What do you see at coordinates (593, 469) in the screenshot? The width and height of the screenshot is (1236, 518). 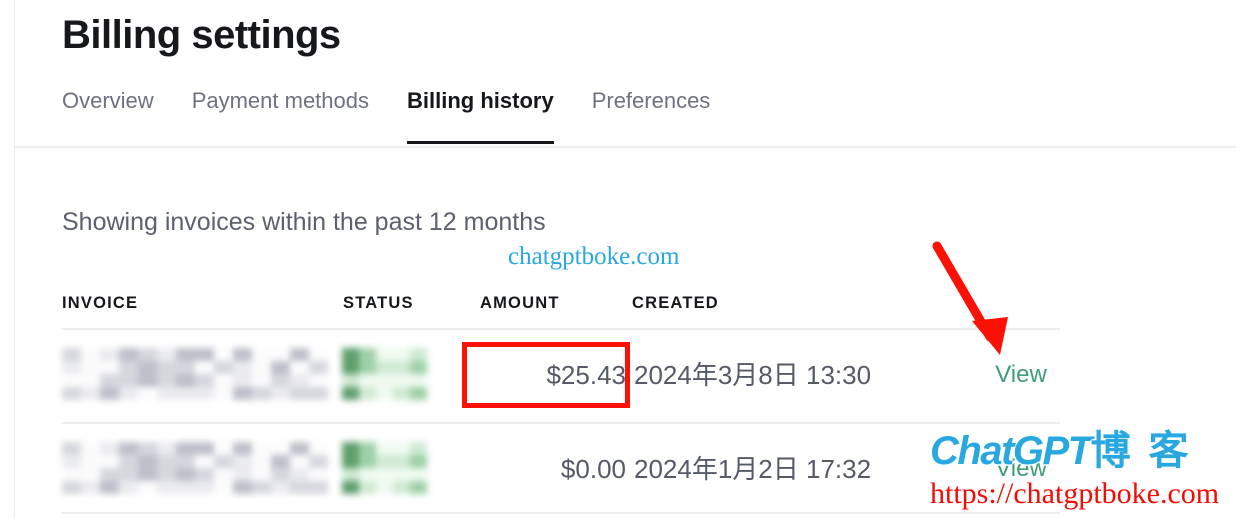 I see `cell-amount: $0.00` at bounding box center [593, 469].